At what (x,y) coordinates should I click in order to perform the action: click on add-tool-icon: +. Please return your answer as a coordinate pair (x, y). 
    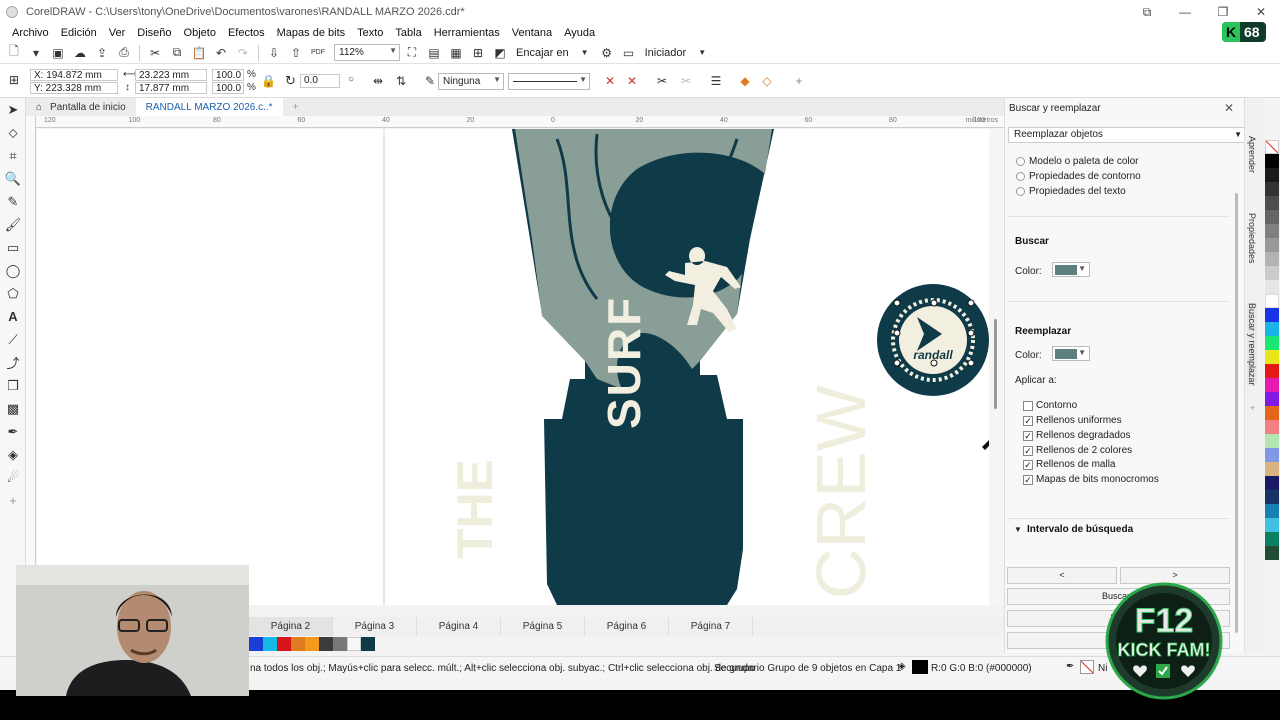
    Looking at the image, I should click on (13, 500).